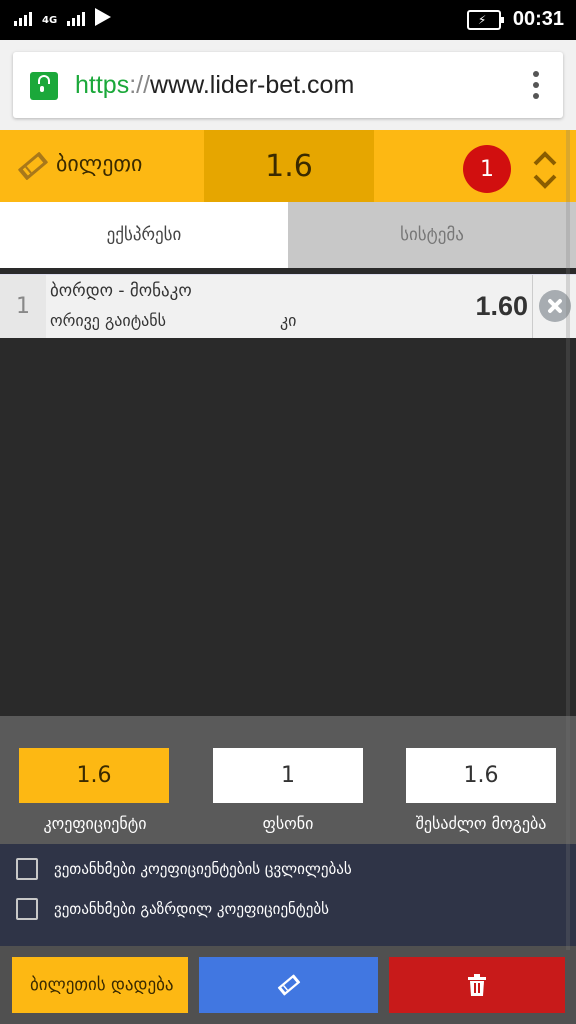 The height and width of the screenshot is (1024, 576). Describe the element at coordinates (95, 823) in the screenshot. I see `odds-label: კოეფიციენტი` at that location.